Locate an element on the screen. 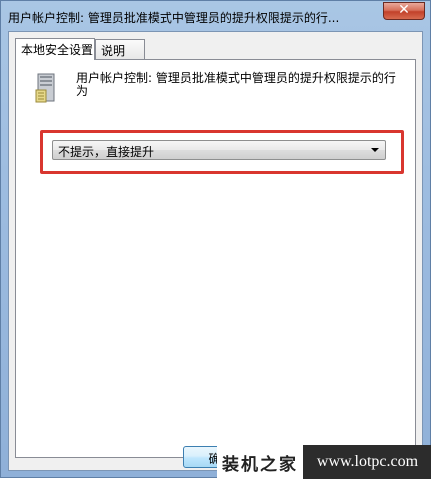  prompt-behavior-select: 不提示，直接提升 is located at coordinates (219, 150).